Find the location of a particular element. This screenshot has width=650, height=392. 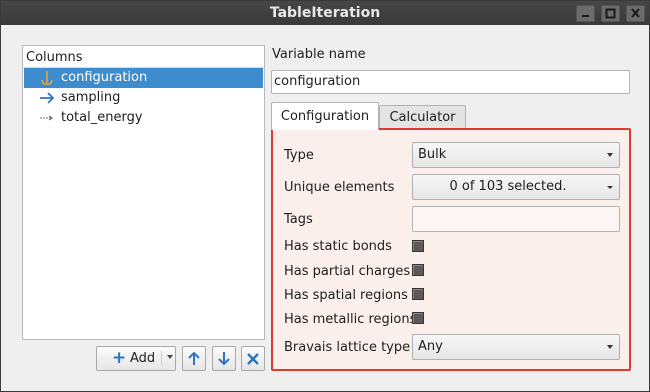

has-static-bonds-label: Has static bonds is located at coordinates (338, 246).